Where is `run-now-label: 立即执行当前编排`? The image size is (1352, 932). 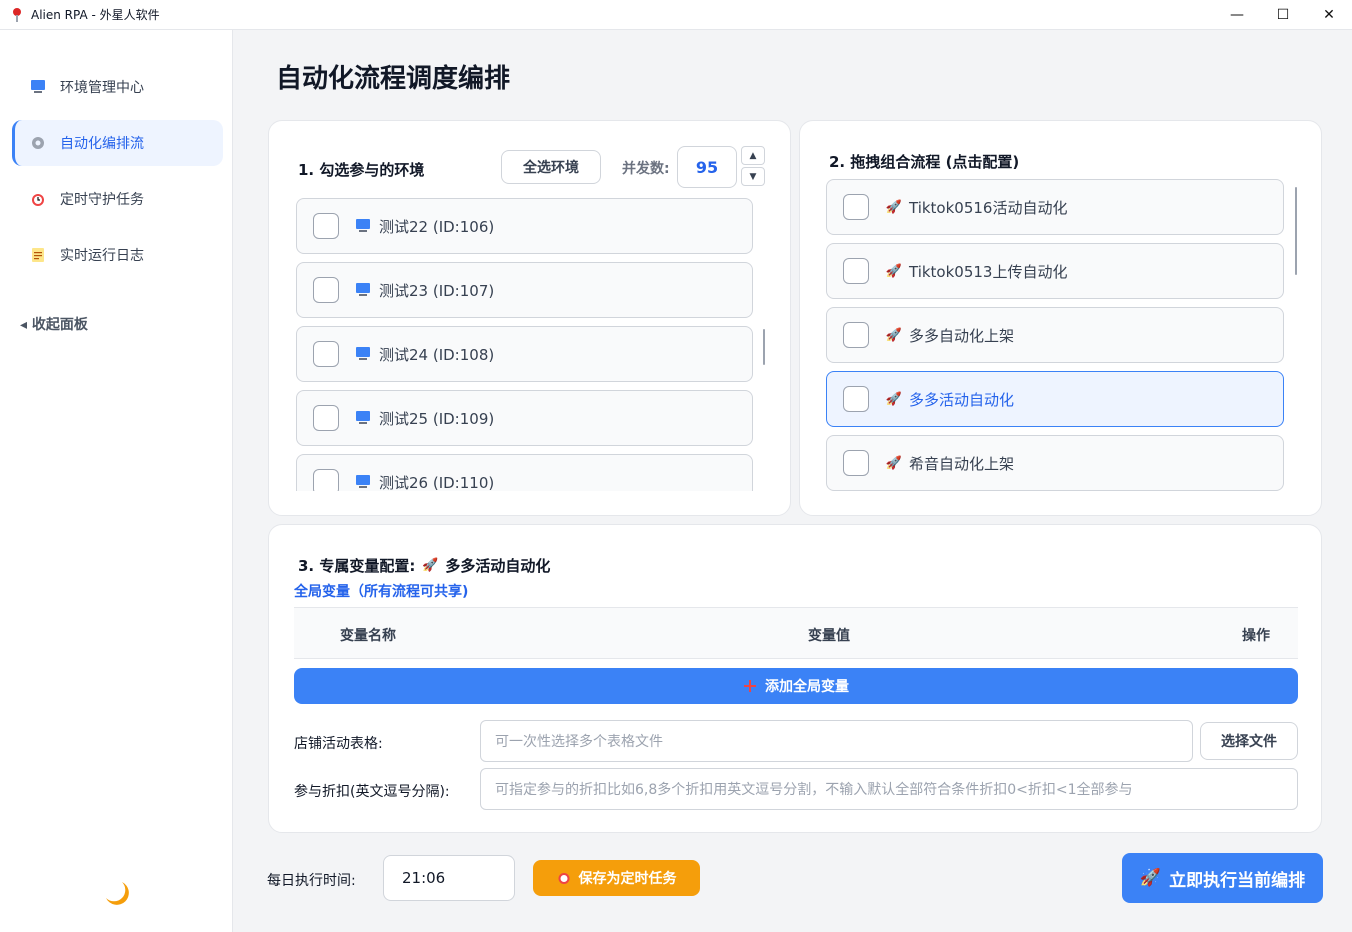
run-now-label: 立即执行当前编排 is located at coordinates (1237, 880).